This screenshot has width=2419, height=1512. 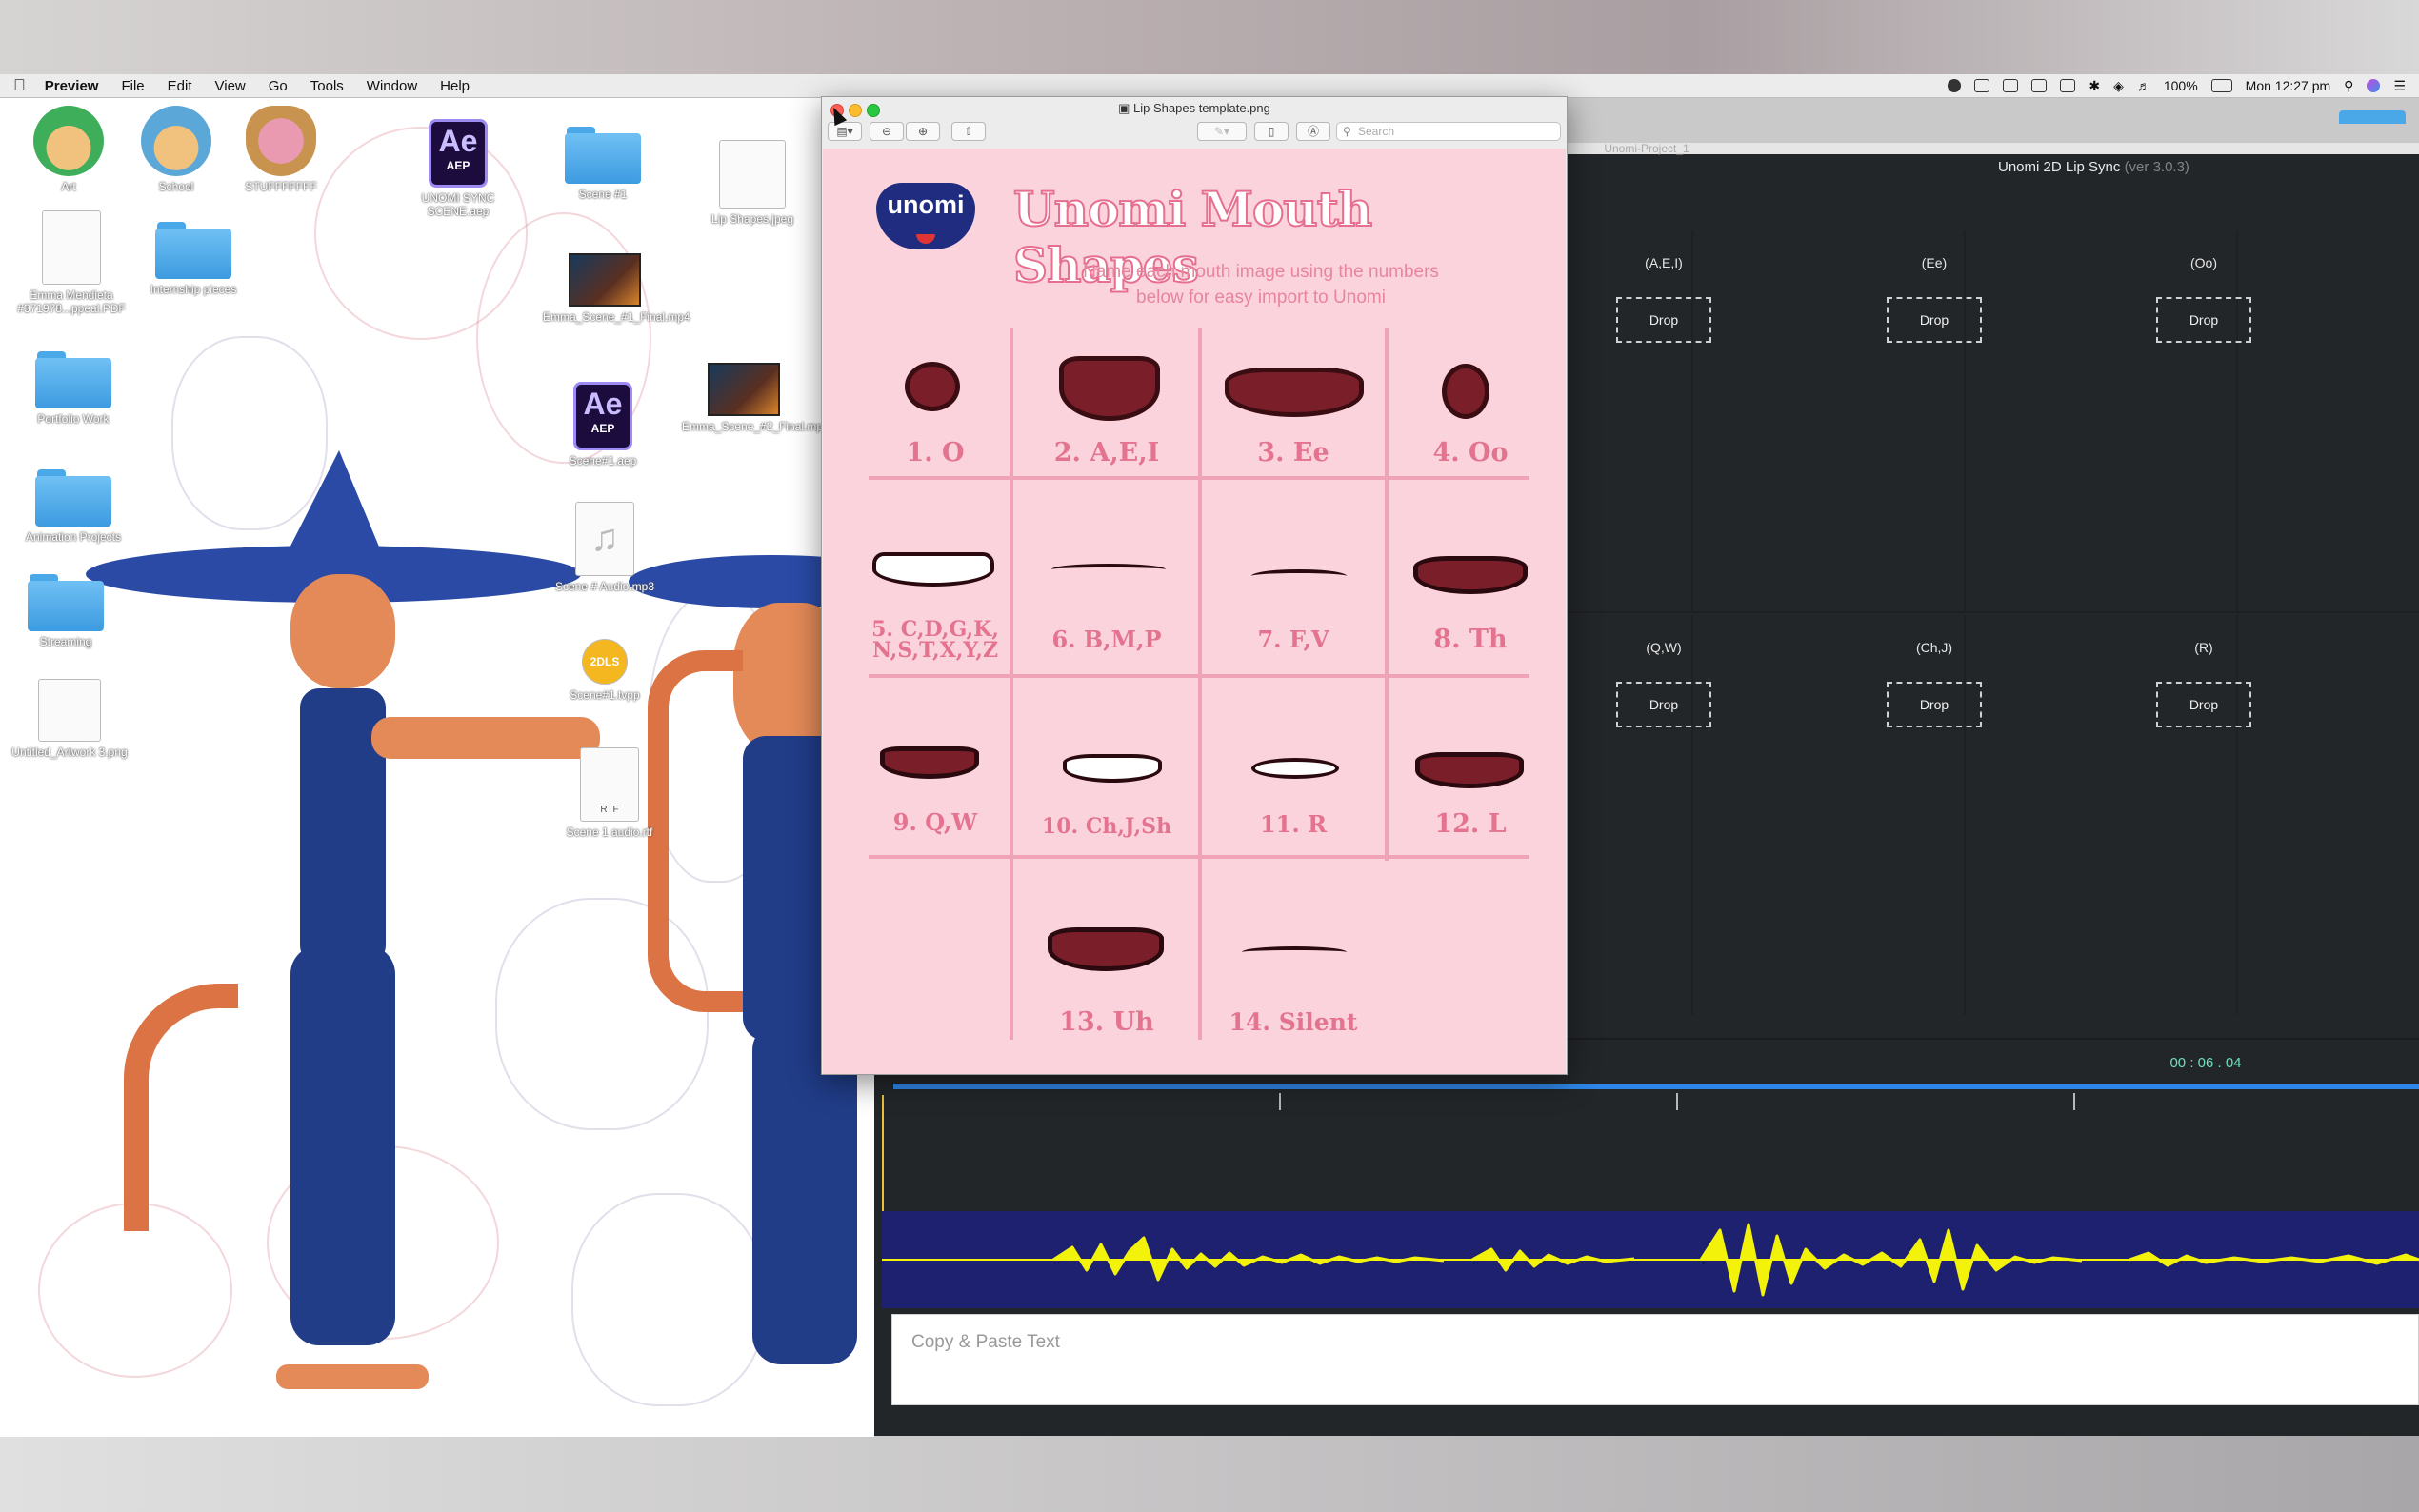 I want to click on clock: Mon 12:27 pm, so click(x=2288, y=85).